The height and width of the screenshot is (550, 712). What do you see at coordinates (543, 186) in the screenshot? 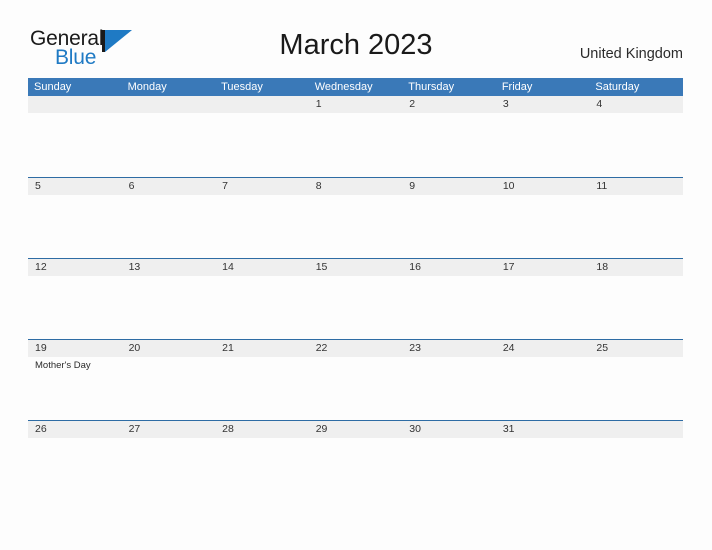
I see `day-number-10: 10` at bounding box center [543, 186].